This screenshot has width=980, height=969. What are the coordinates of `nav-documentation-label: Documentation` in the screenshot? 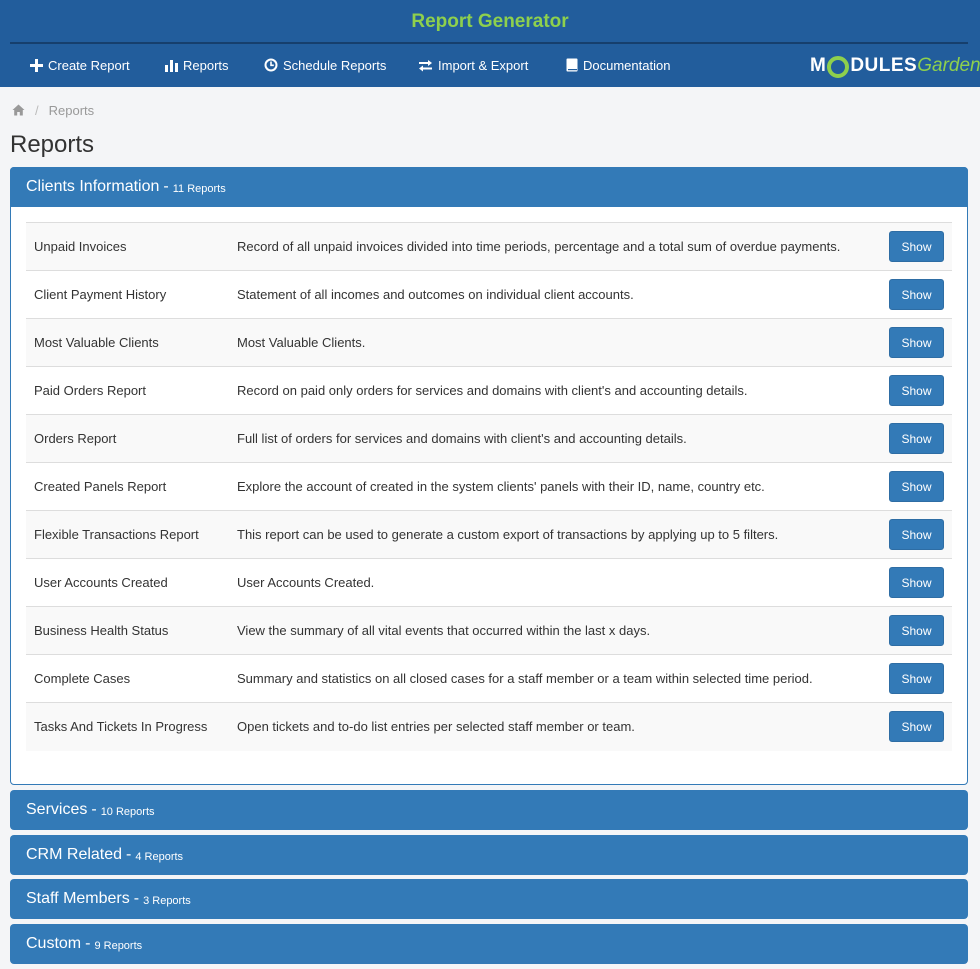 It's located at (627, 65).